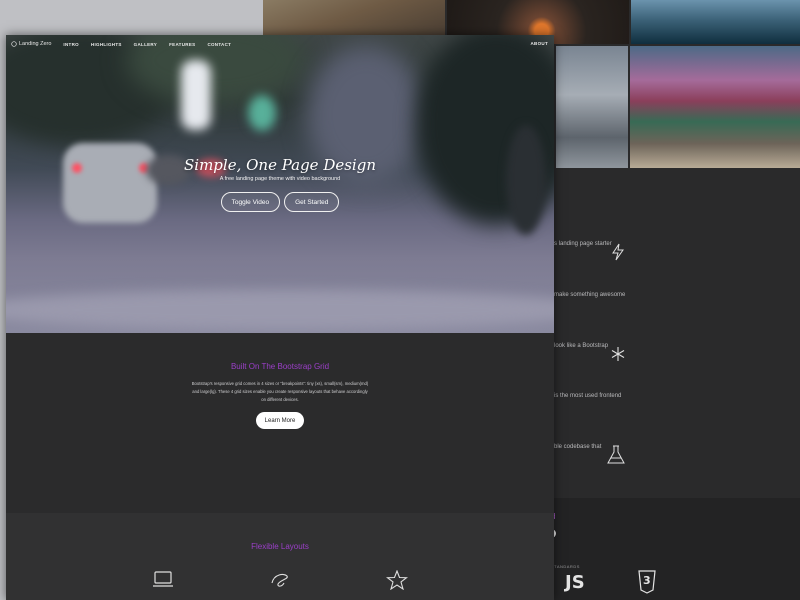 The image size is (800, 600). What do you see at coordinates (219, 44) in the screenshot?
I see `nav-item-contact: CONTACT` at bounding box center [219, 44].